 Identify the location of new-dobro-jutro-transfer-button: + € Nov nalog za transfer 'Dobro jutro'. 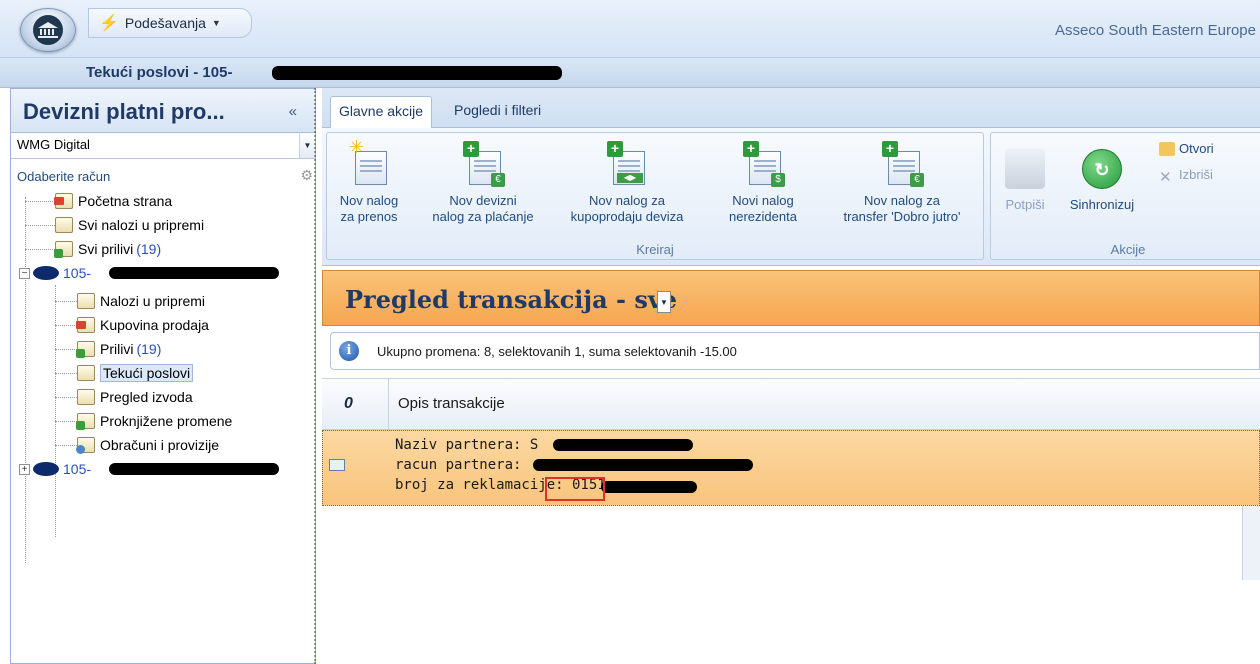
(902, 180).